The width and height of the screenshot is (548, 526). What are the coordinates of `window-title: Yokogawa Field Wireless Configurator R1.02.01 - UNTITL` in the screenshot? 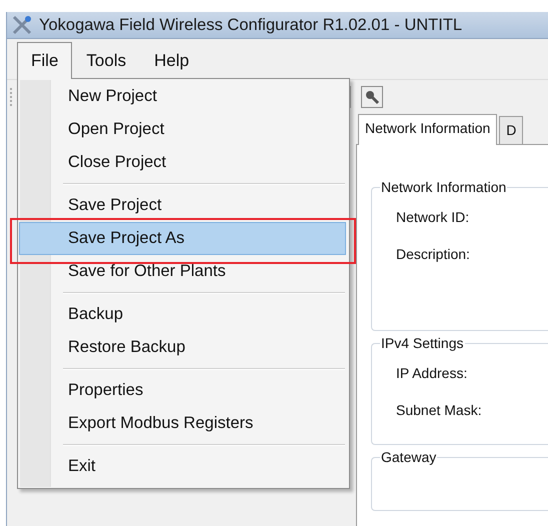 It's located at (250, 25).